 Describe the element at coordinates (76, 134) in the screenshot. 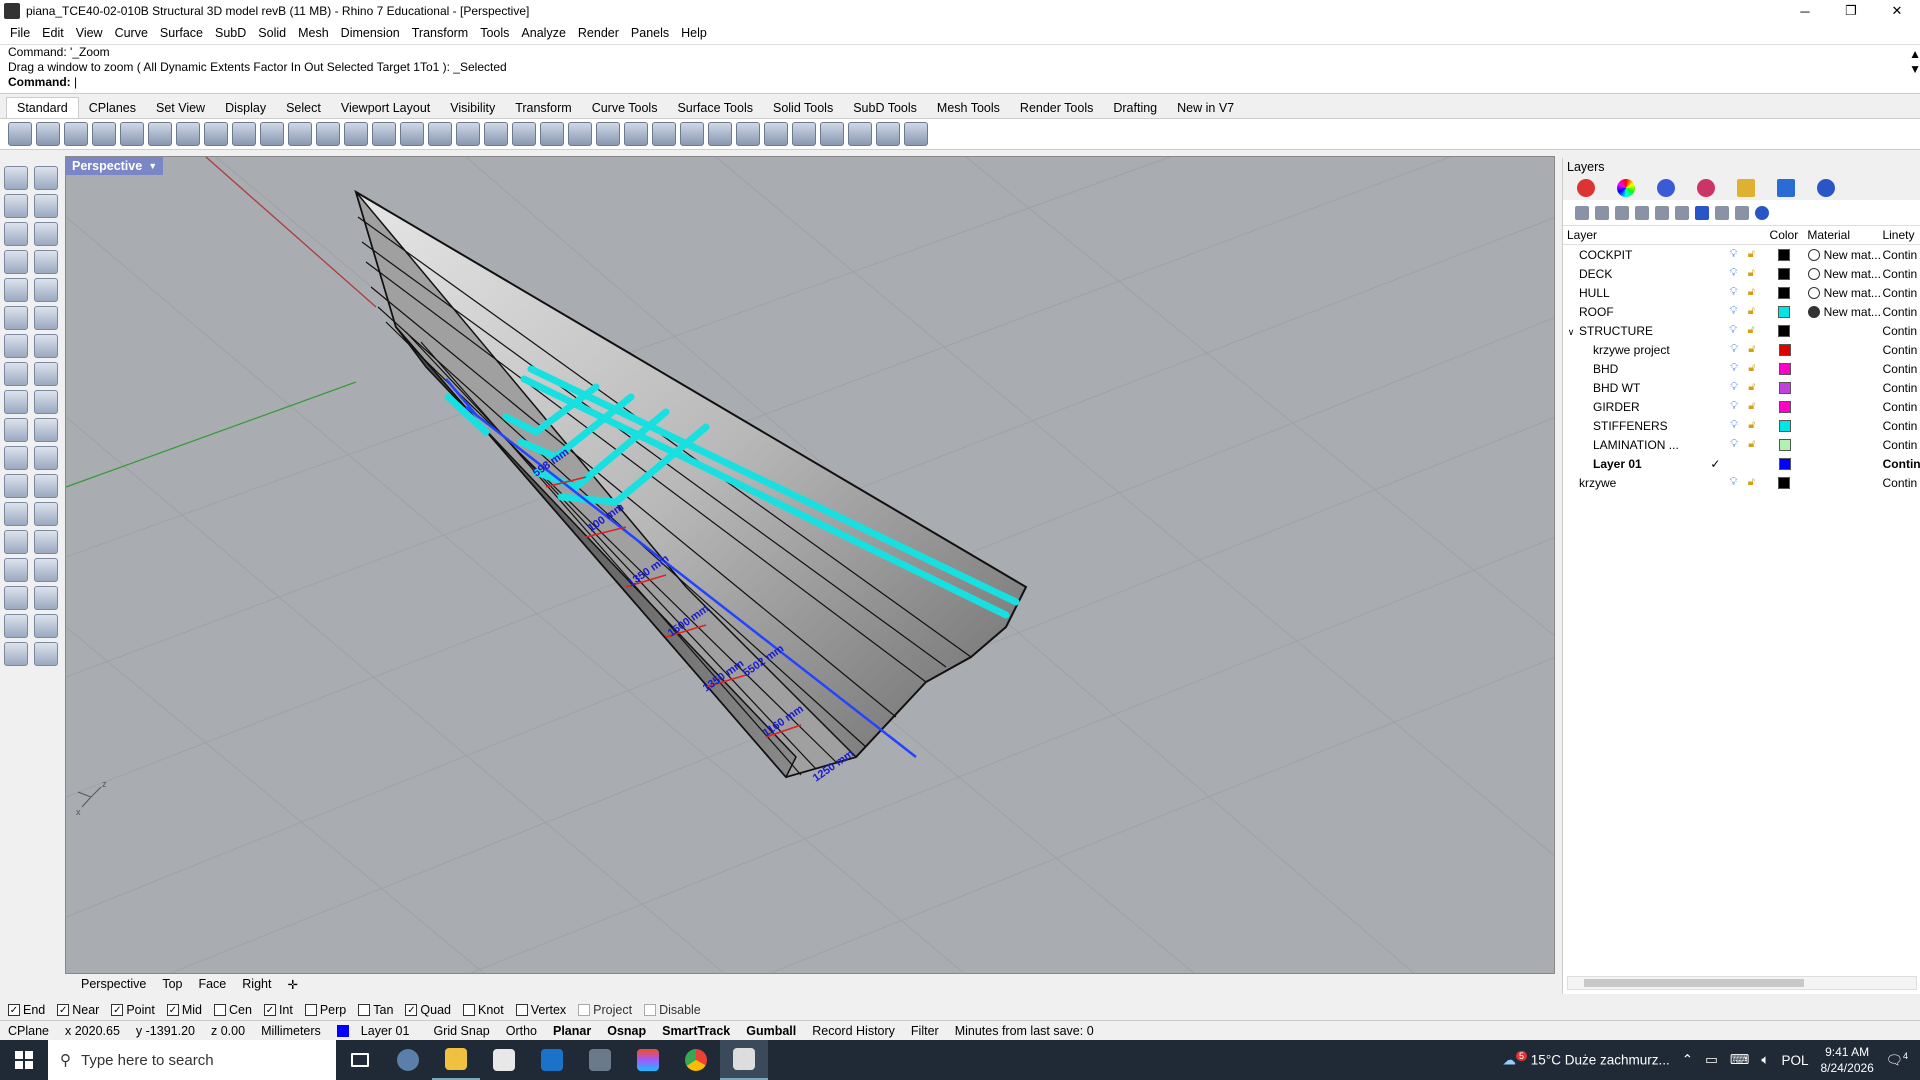

I see `save-icon` at that location.